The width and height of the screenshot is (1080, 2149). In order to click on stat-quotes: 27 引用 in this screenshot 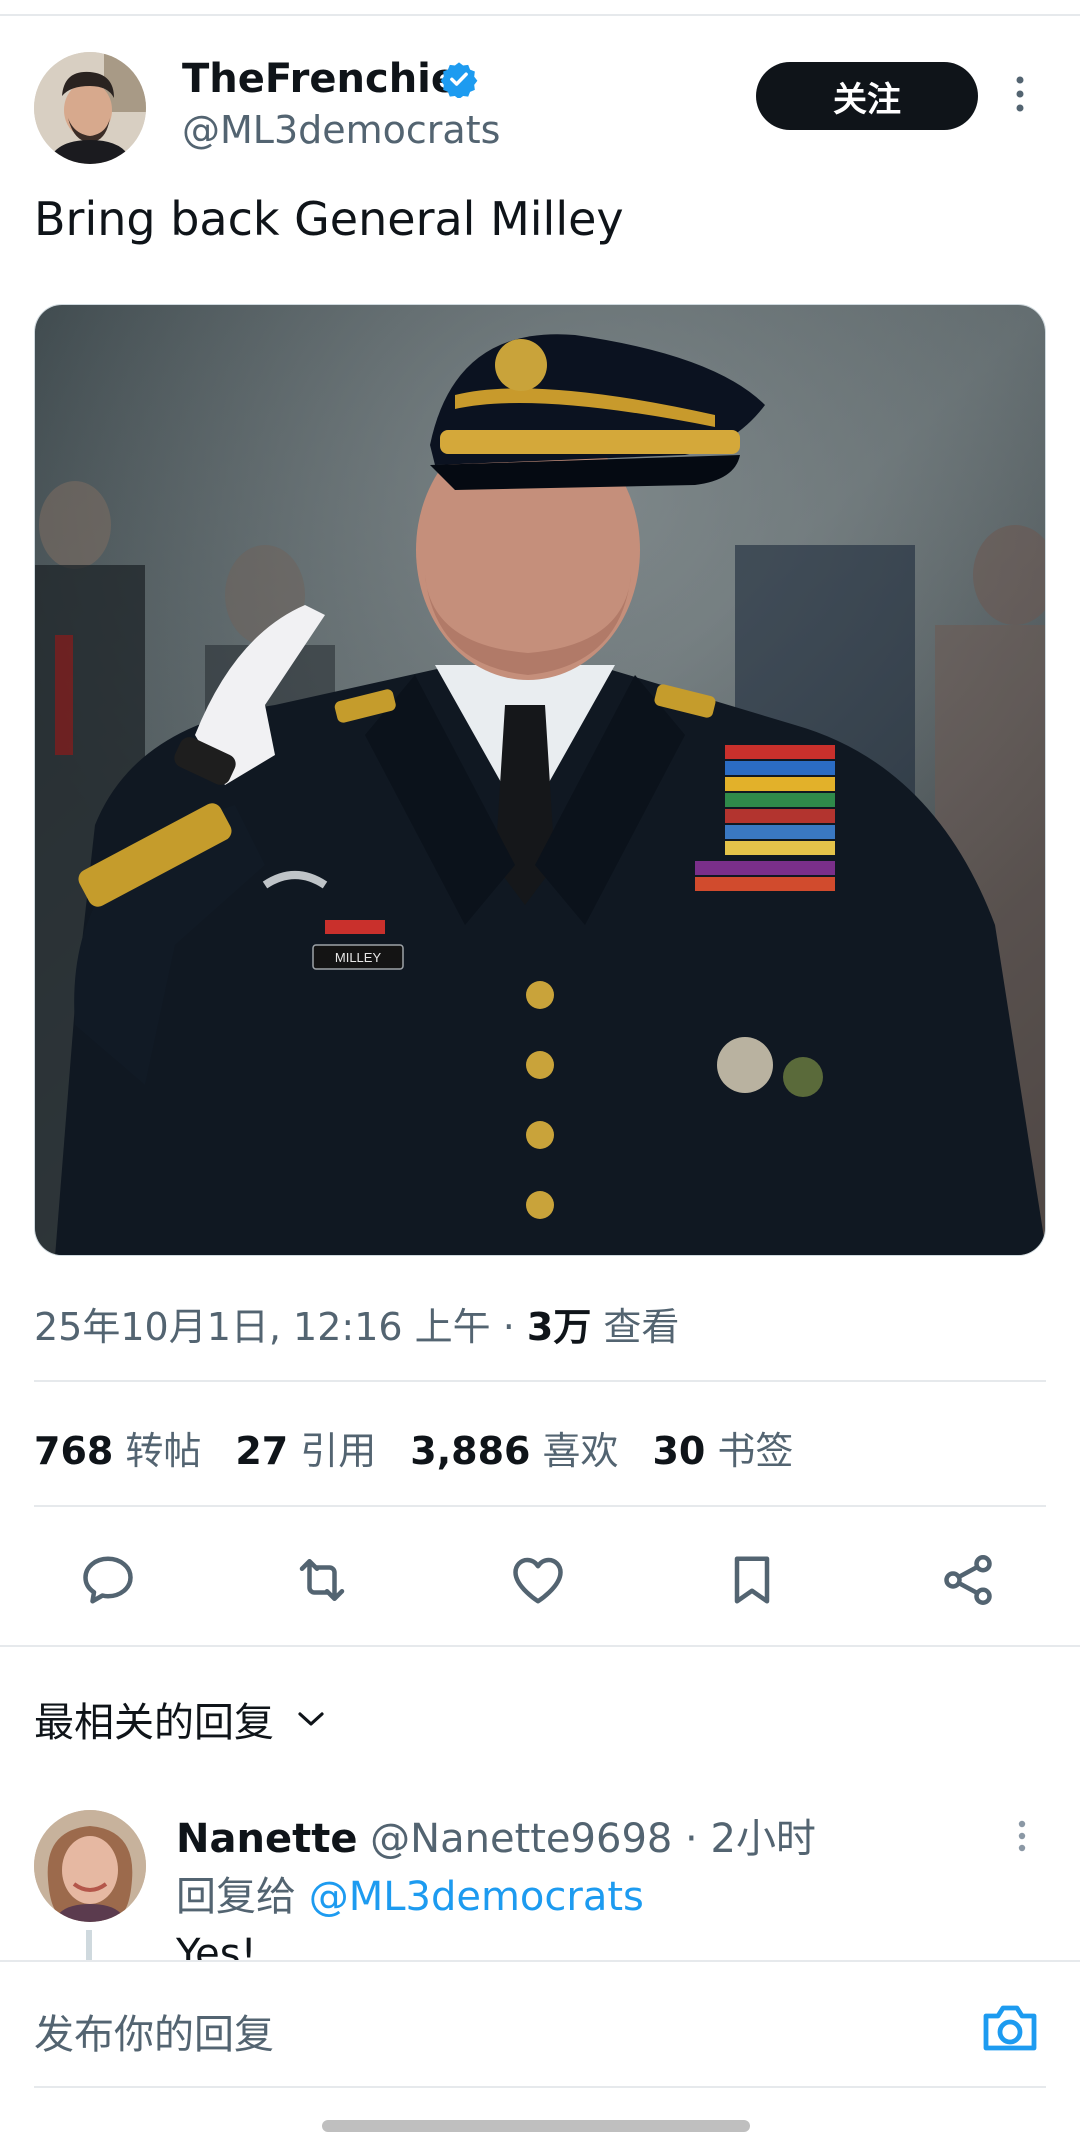, I will do `click(305, 1447)`.